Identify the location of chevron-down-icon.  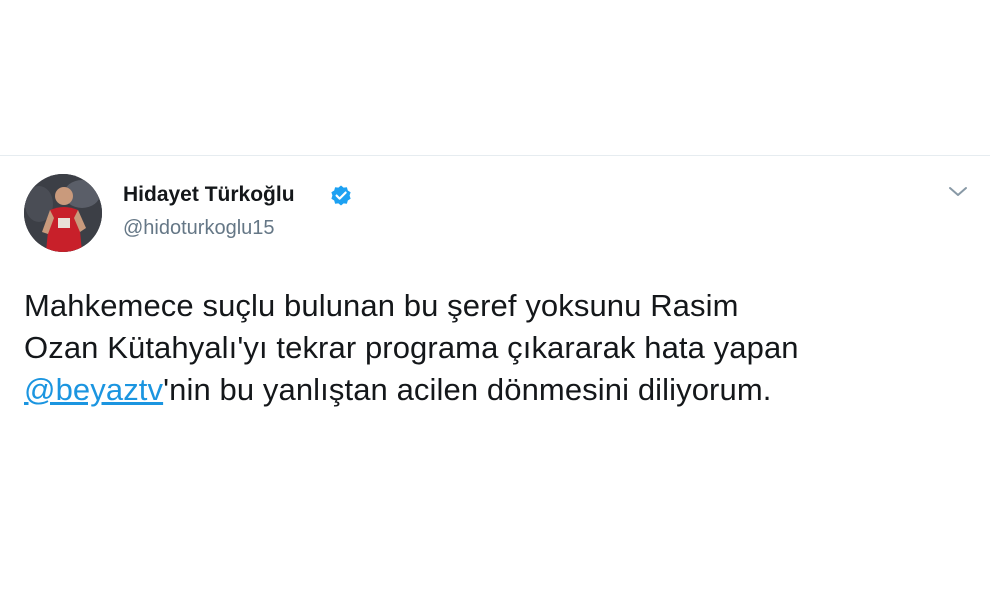
(958, 192).